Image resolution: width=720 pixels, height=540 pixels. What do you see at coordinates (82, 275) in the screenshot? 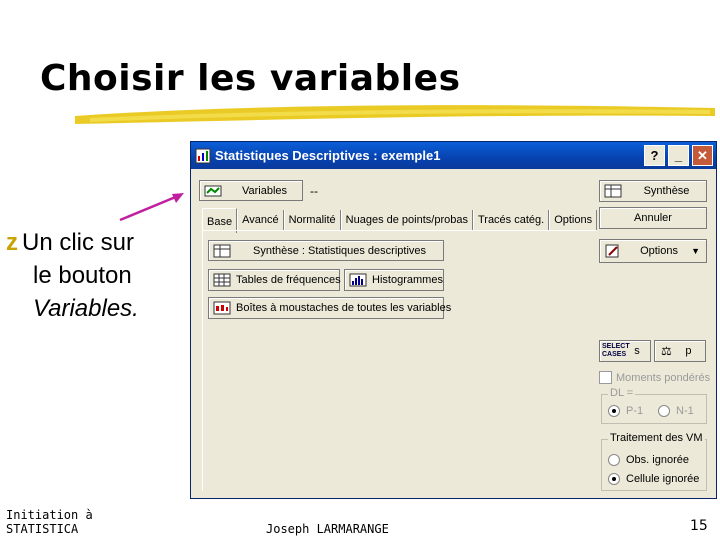
I see `bullet-line-2: le bouton` at bounding box center [82, 275].